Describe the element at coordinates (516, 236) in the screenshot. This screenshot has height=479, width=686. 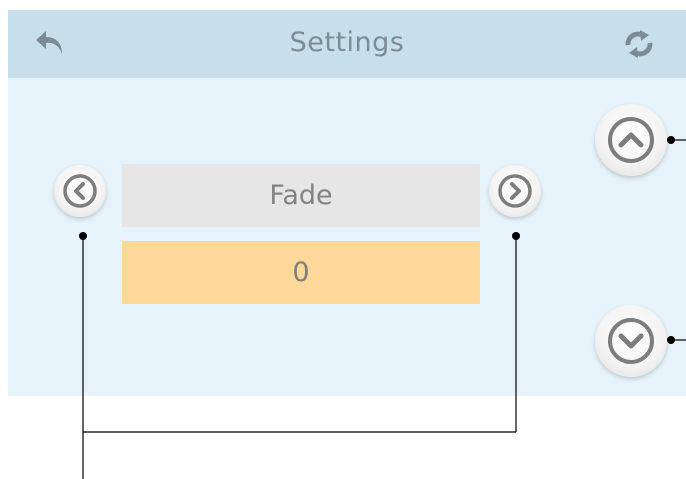
I see `callout-dot-next` at that location.